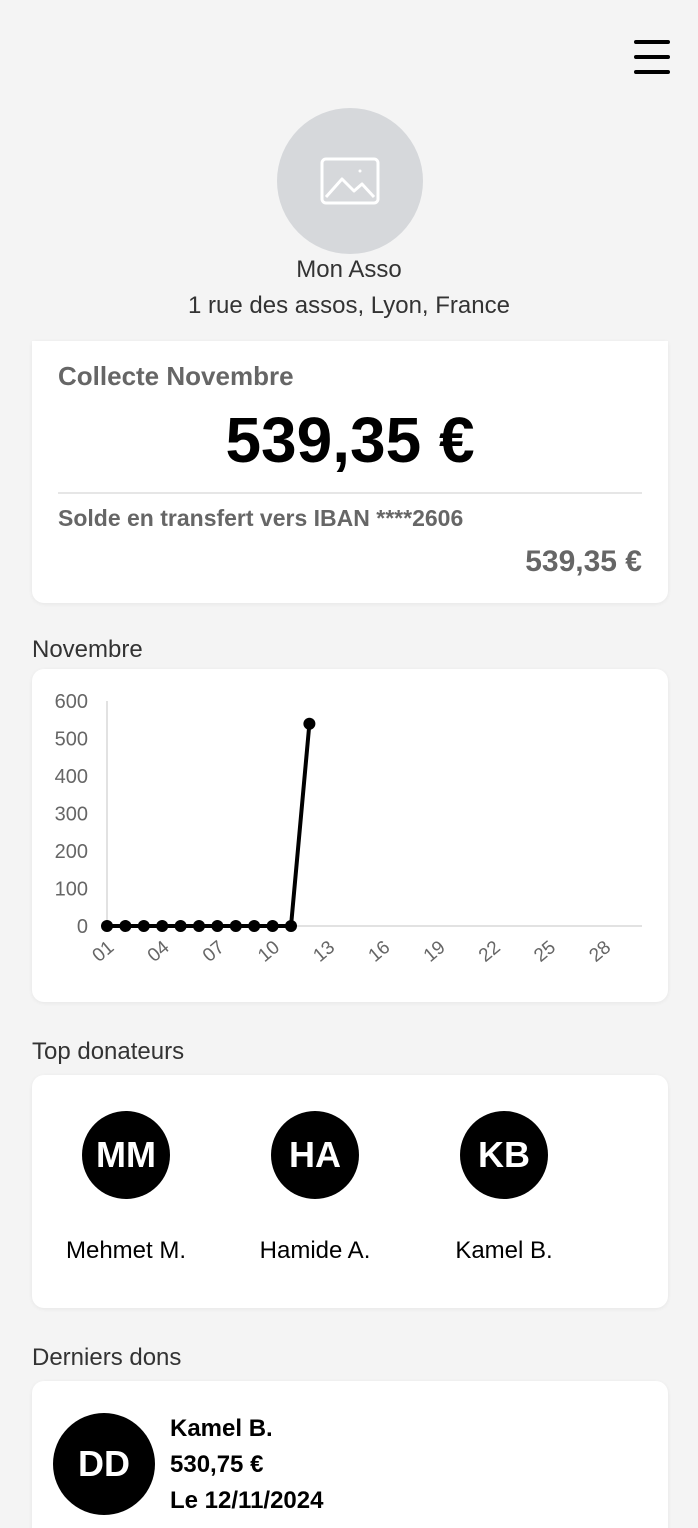  I want to click on x-tick-label: 10, so click(269, 952).